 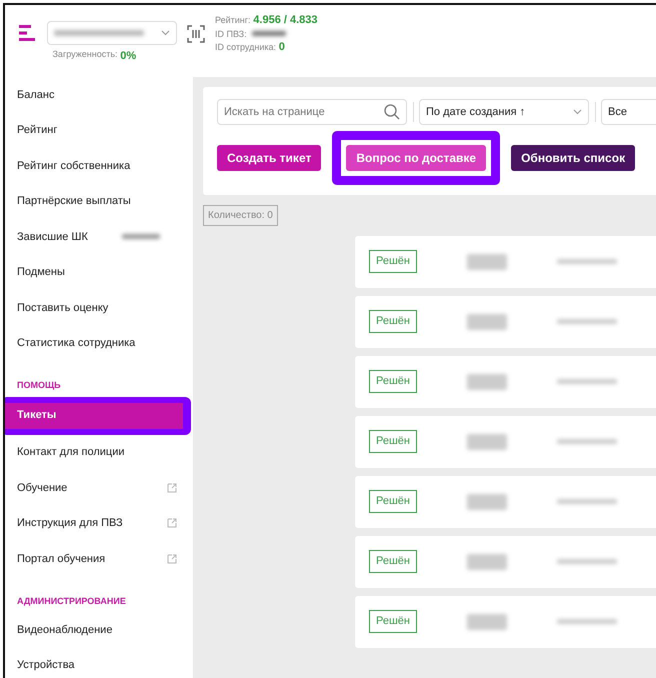 I want to click on sidebar-item: Статистика сотрудника, so click(x=99, y=343).